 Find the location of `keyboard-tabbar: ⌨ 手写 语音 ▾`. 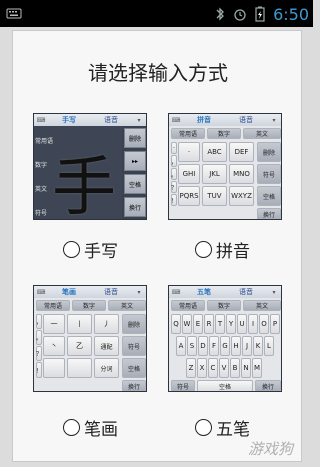

keyboard-tabbar: ⌨ 手写 语音 ▾ is located at coordinates (90, 120).